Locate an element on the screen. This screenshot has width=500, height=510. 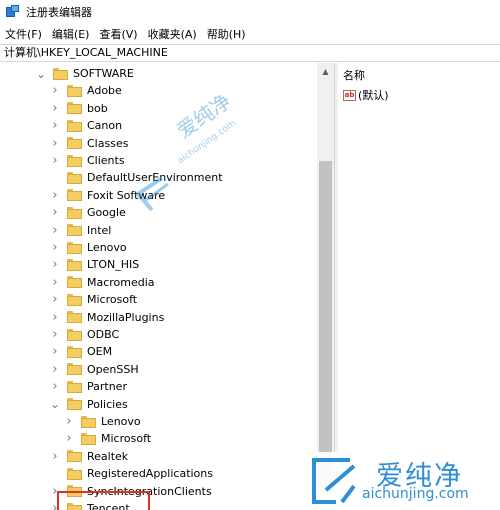
tree-item-label: LTON_HIS is located at coordinates (113, 265).